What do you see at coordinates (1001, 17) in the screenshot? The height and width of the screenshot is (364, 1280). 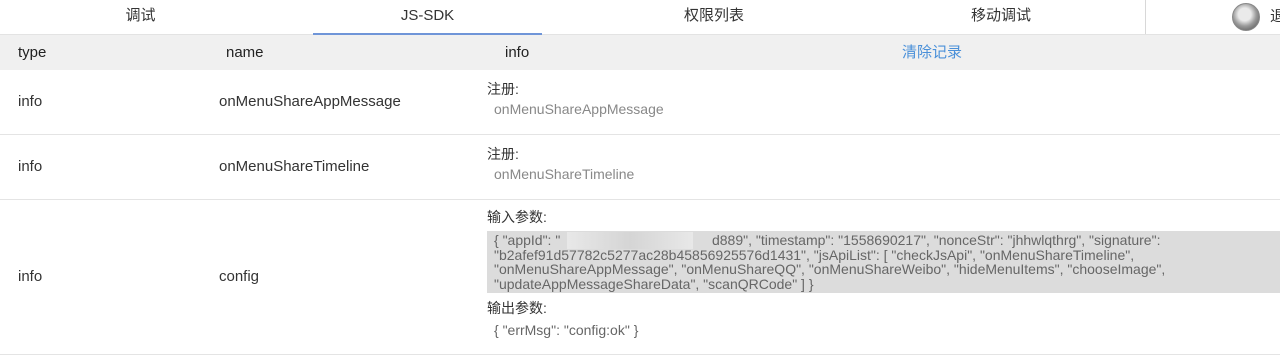 I see `tab-mobile-debug: 移动调试` at bounding box center [1001, 17].